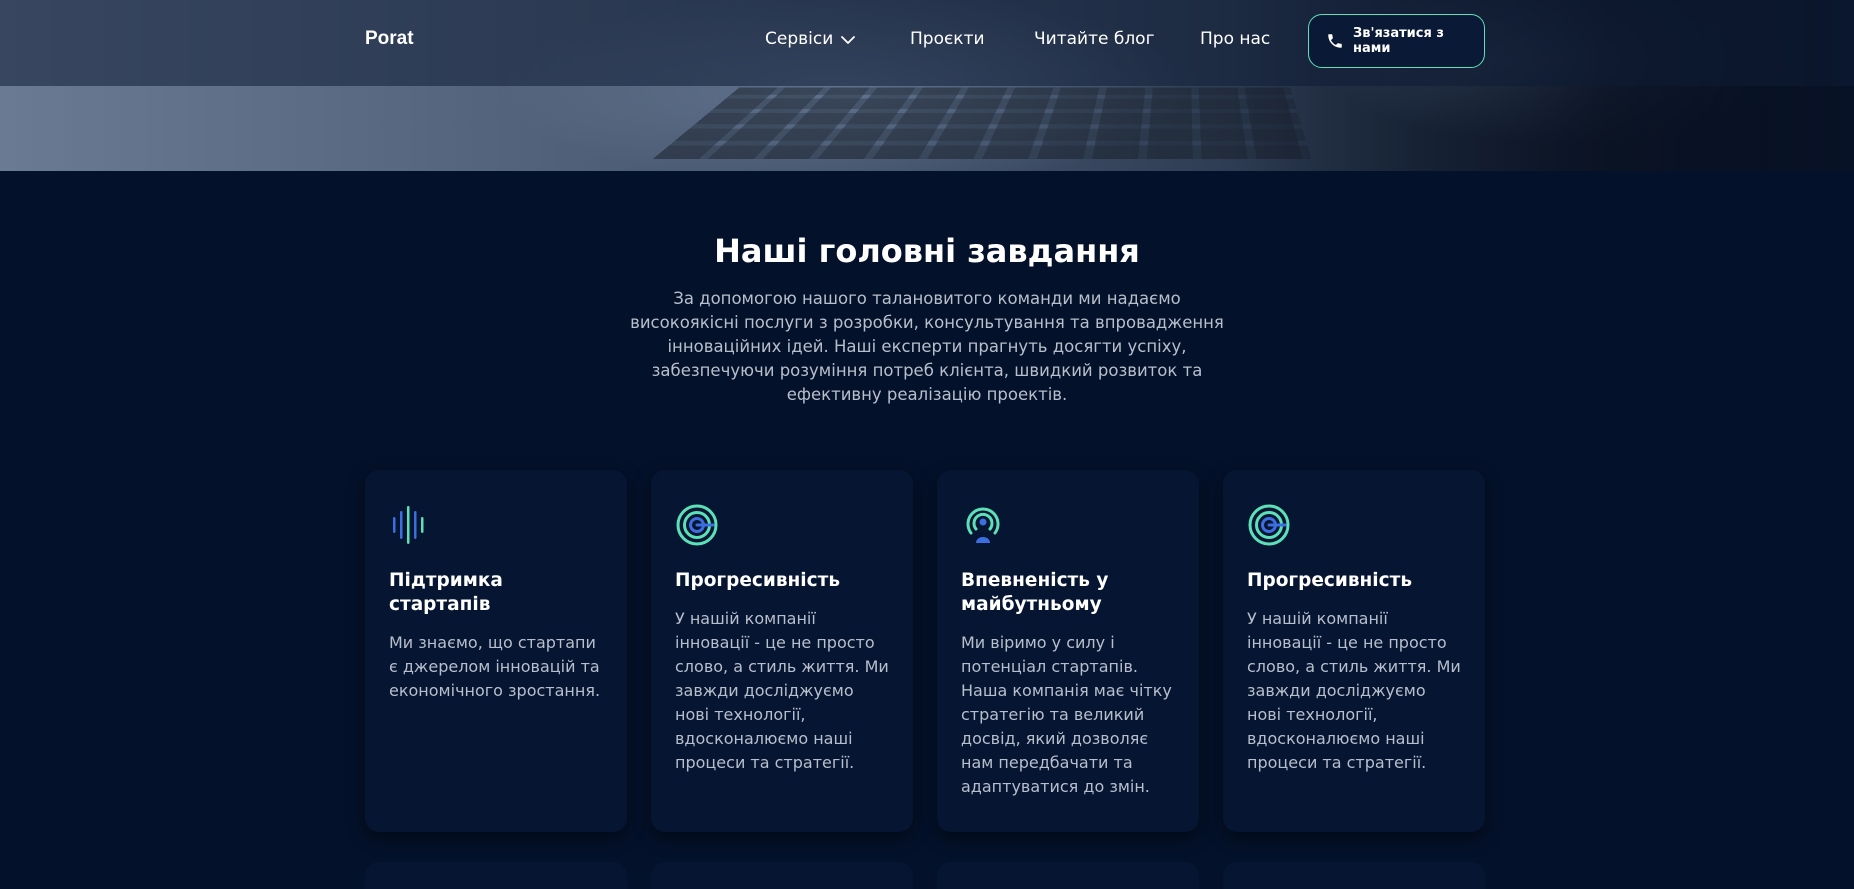 The height and width of the screenshot is (889, 1854). I want to click on keyboard-photo, so click(982, 123).